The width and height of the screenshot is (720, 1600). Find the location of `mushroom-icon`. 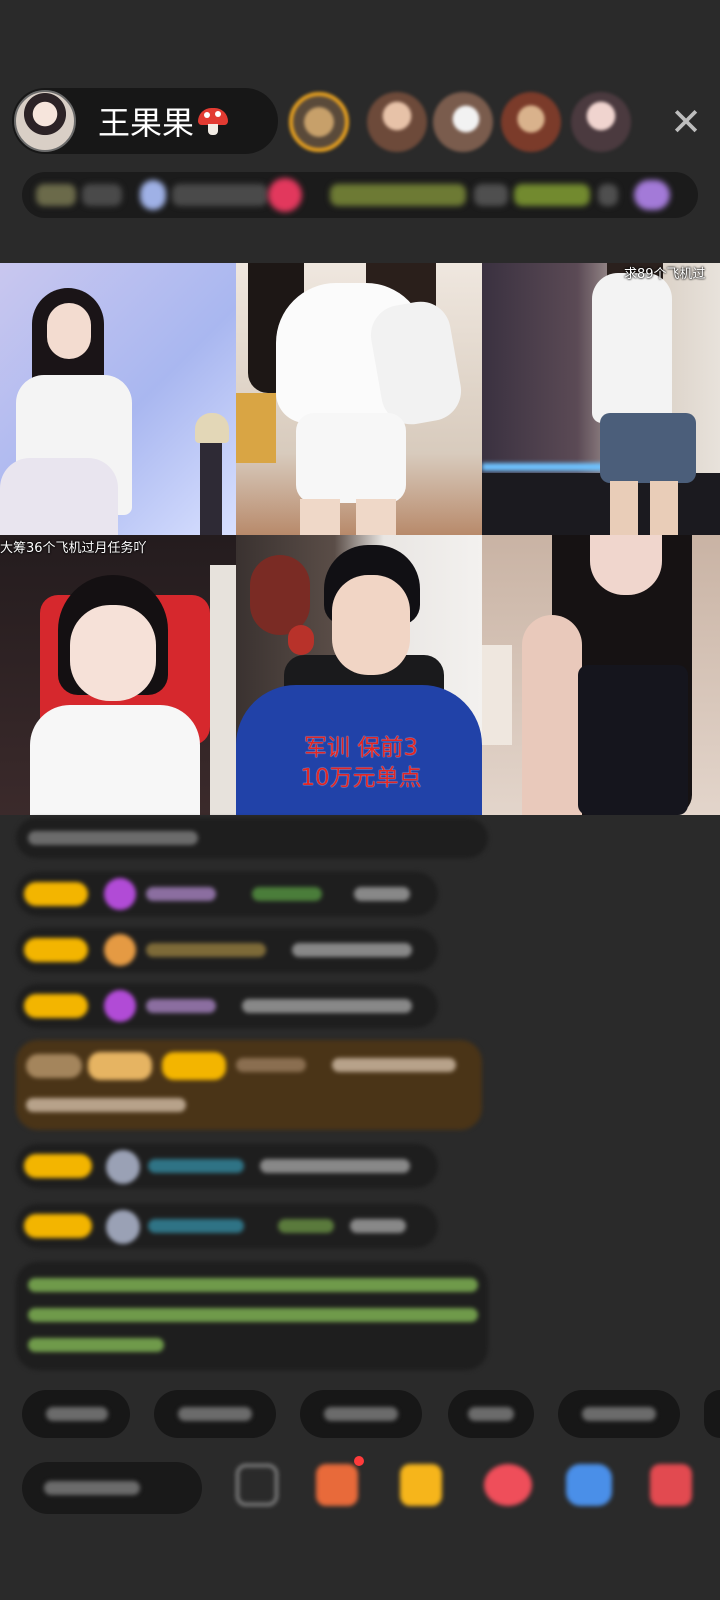

mushroom-icon is located at coordinates (213, 121).